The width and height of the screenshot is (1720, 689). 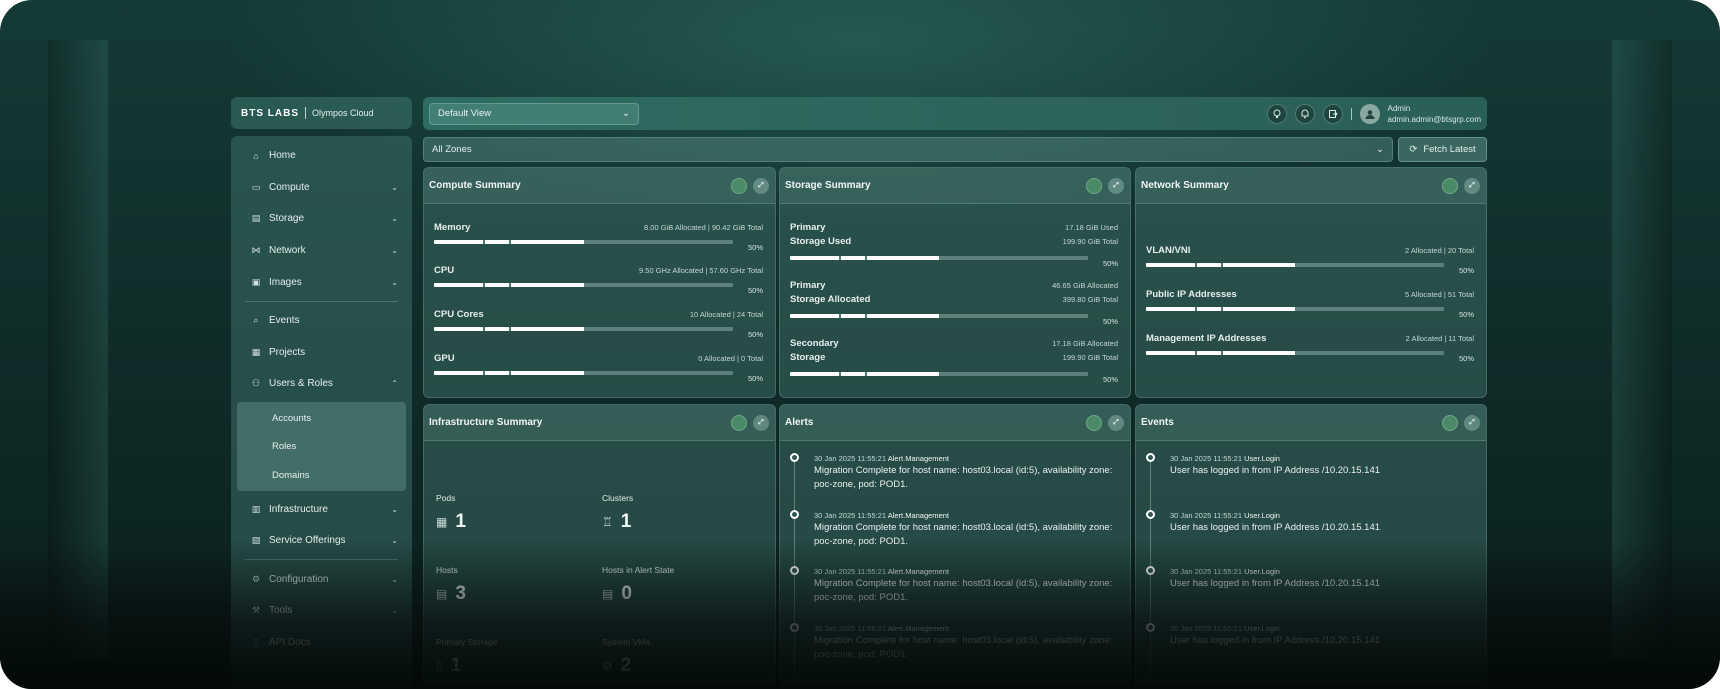 What do you see at coordinates (321, 282) in the screenshot?
I see `sidebar-item-images: ▣ Images ⌄` at bounding box center [321, 282].